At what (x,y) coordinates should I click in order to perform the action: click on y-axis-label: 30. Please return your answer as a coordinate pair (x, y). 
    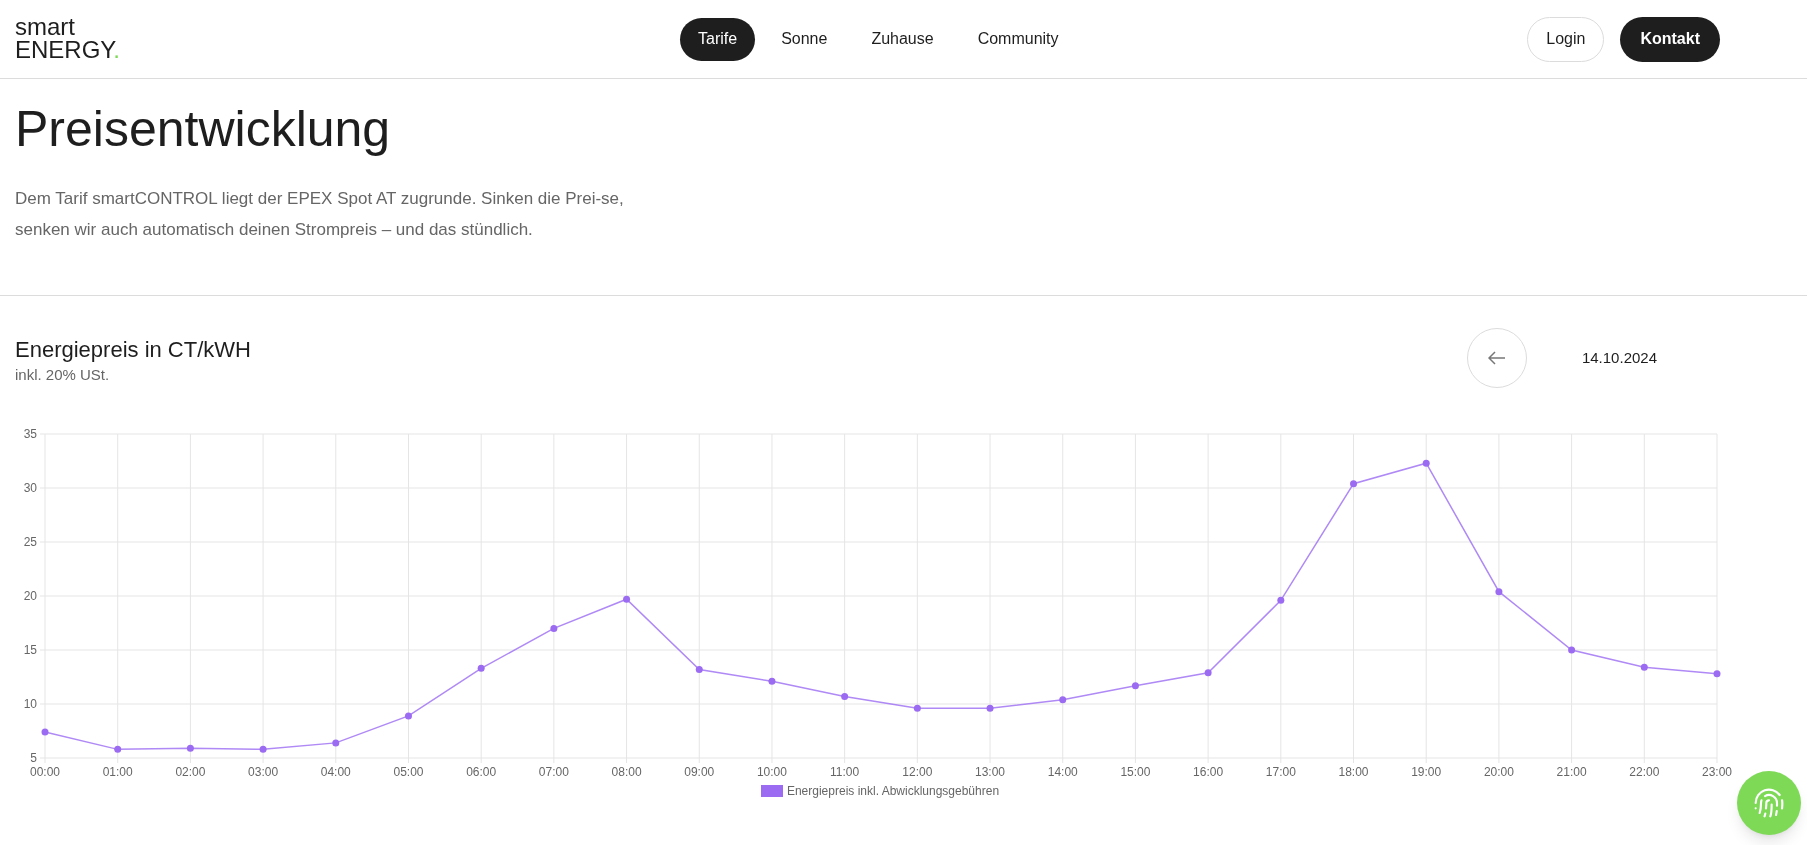
    Looking at the image, I should click on (30, 488).